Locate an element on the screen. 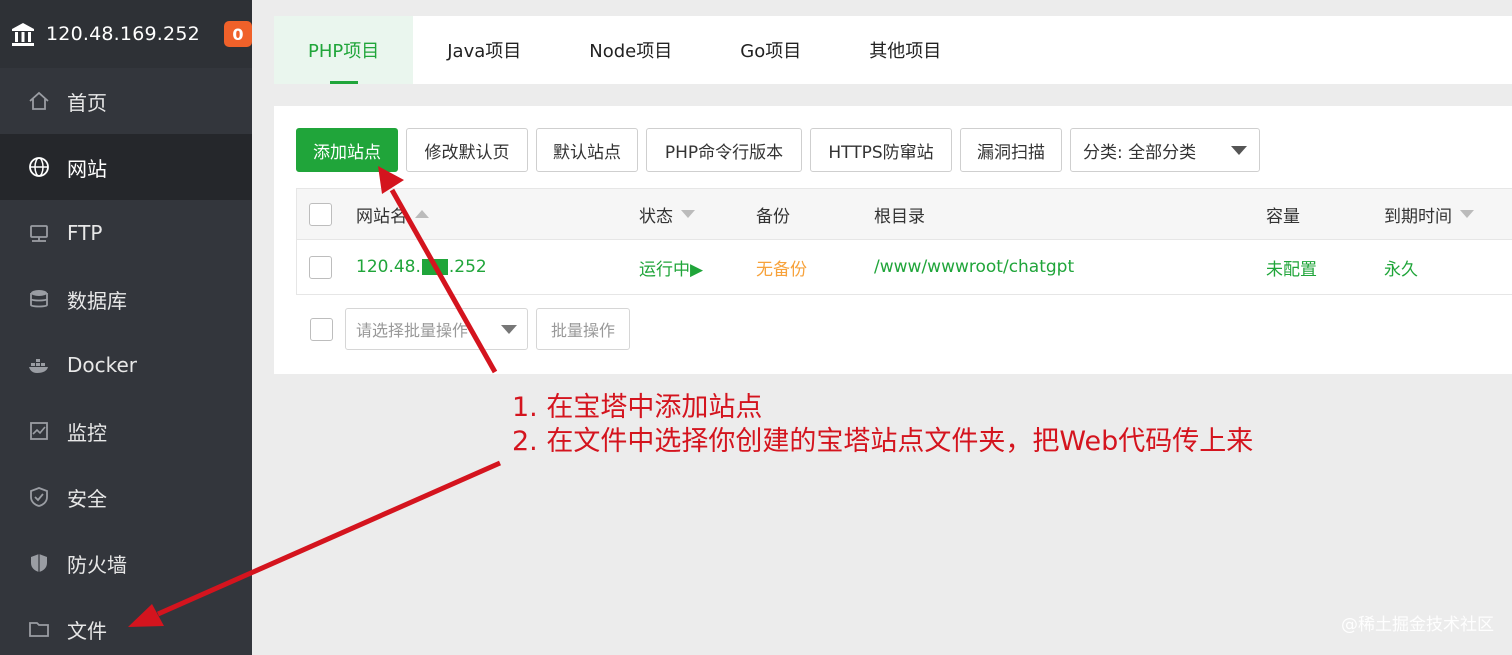 This screenshot has width=1512, height=655. col-capacity: 容量 is located at coordinates (1283, 216).